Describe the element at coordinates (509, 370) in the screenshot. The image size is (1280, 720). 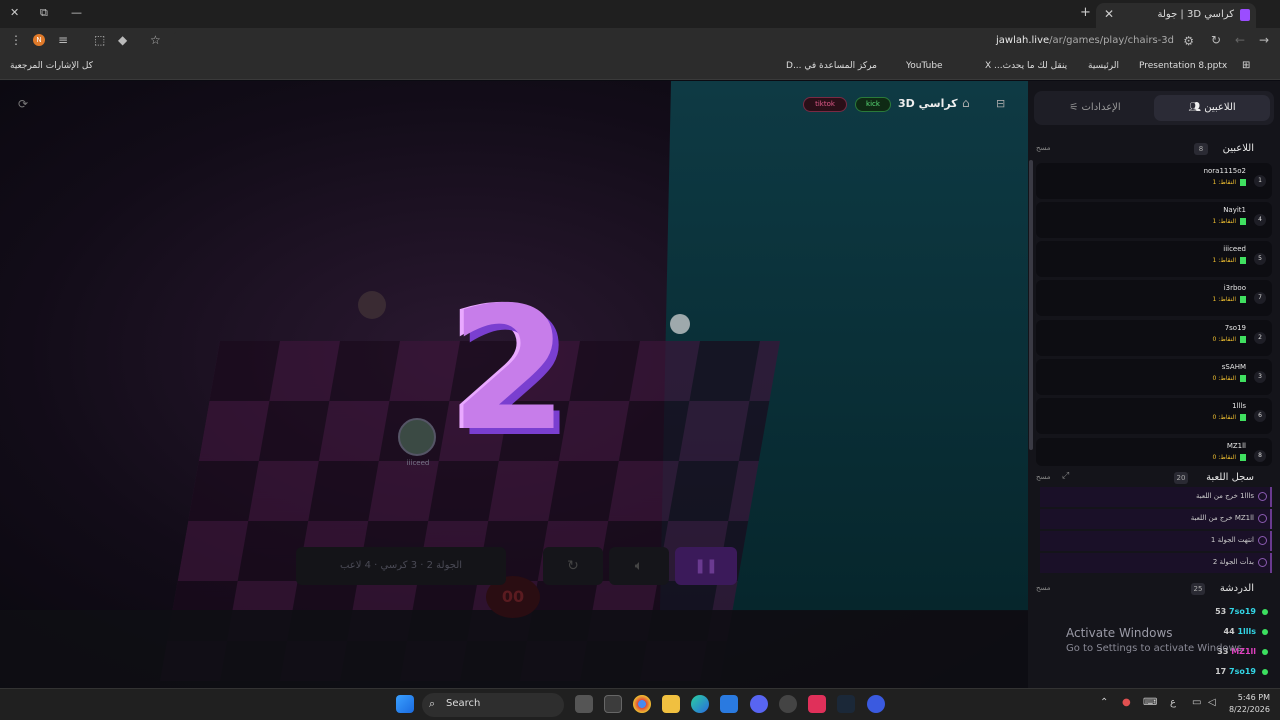
I see `countdown-number: 2` at that location.